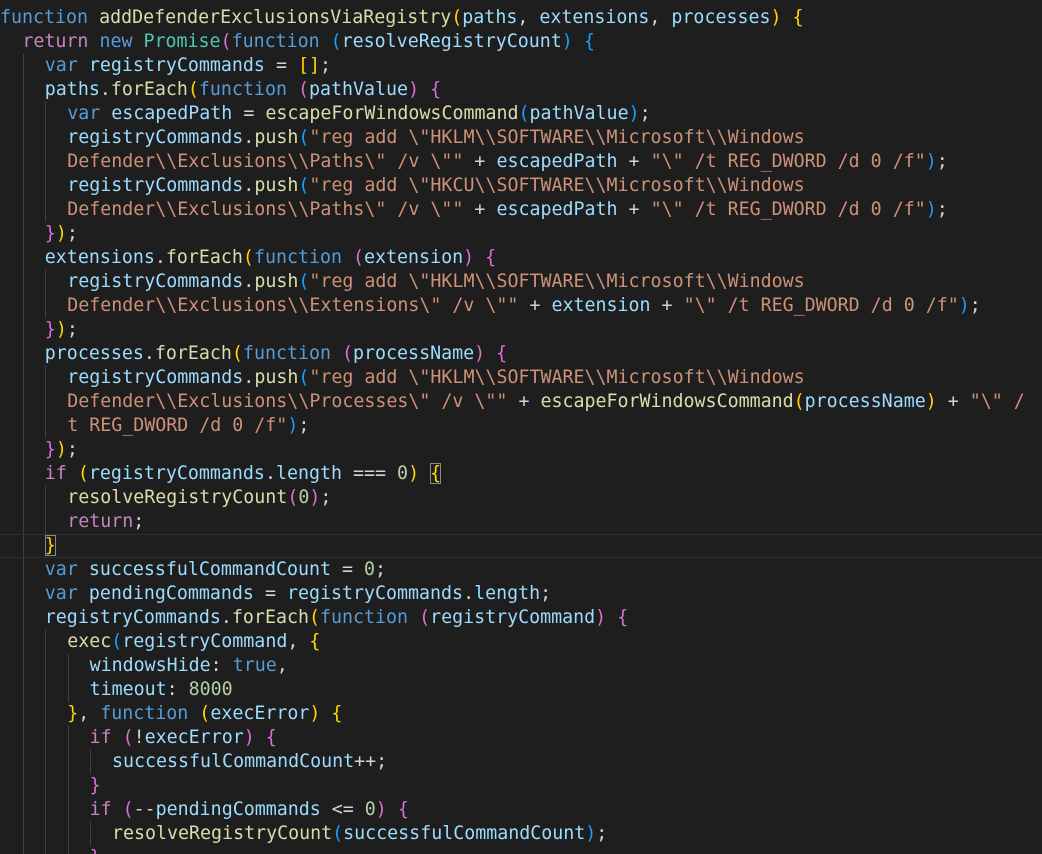 Image resolution: width=1042 pixels, height=854 pixels. What do you see at coordinates (521, 714) in the screenshot?
I see `code-line: }, function (execError) {` at bounding box center [521, 714].